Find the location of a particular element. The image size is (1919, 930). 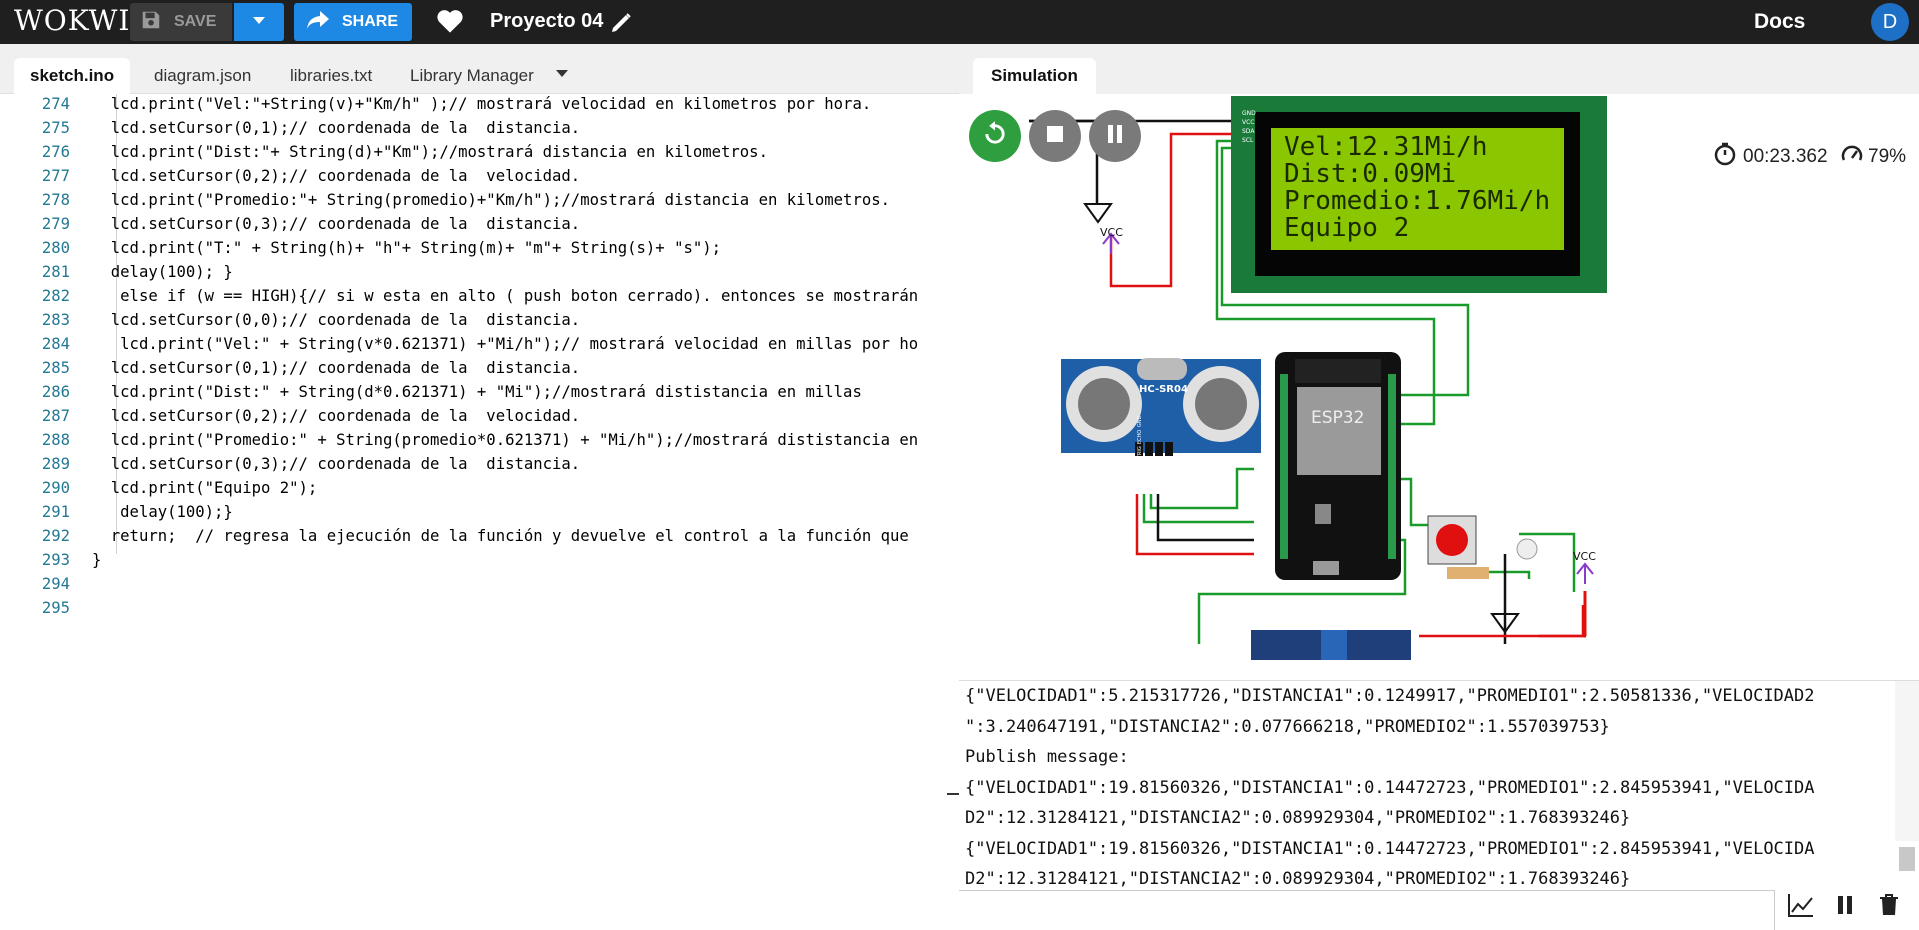

led is located at coordinates (1527, 549).